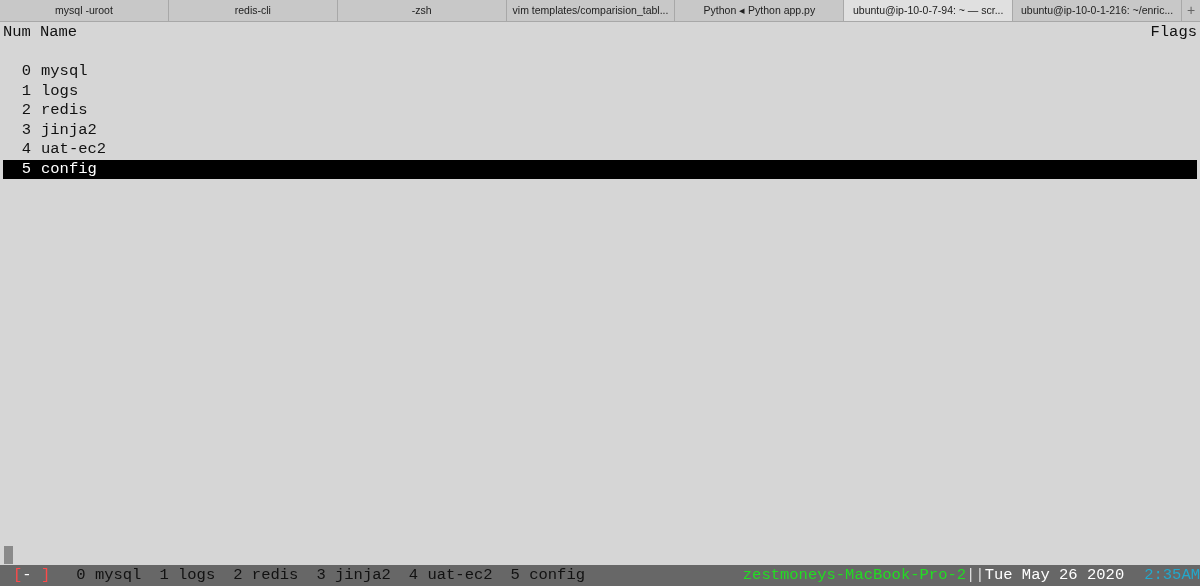 This screenshot has width=1200, height=586. Describe the element at coordinates (32, 575) in the screenshot. I see `mode-indicator: [- ]` at that location.